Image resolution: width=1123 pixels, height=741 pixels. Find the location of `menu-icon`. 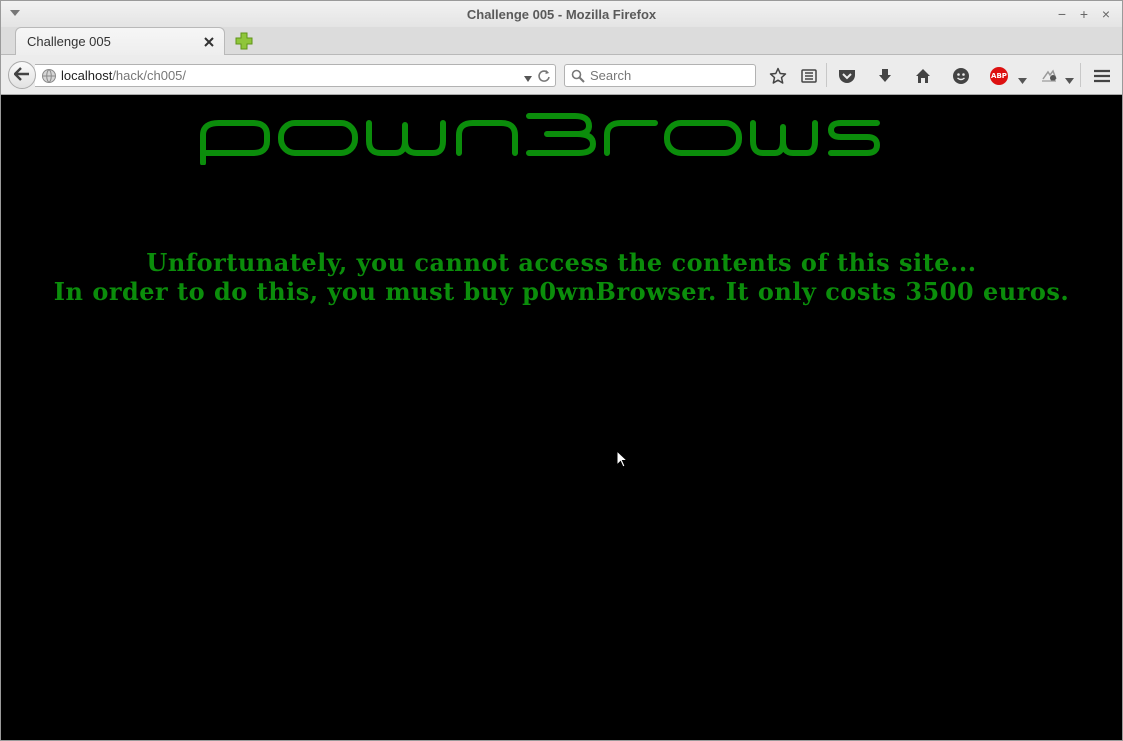

menu-icon is located at coordinates (1102, 76).